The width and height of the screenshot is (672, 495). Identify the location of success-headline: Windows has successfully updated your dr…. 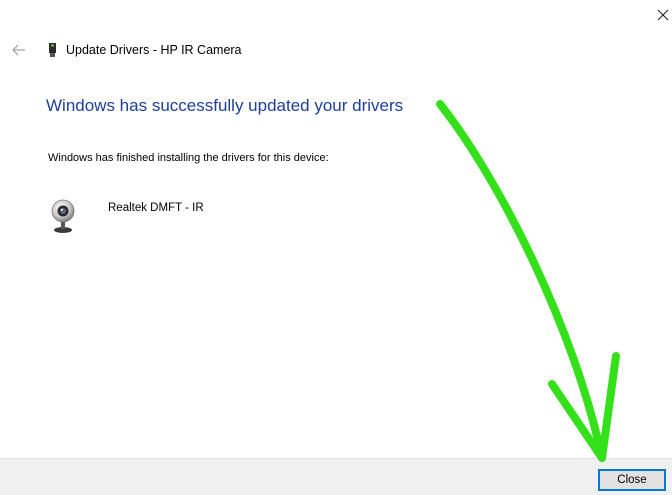
(225, 105).